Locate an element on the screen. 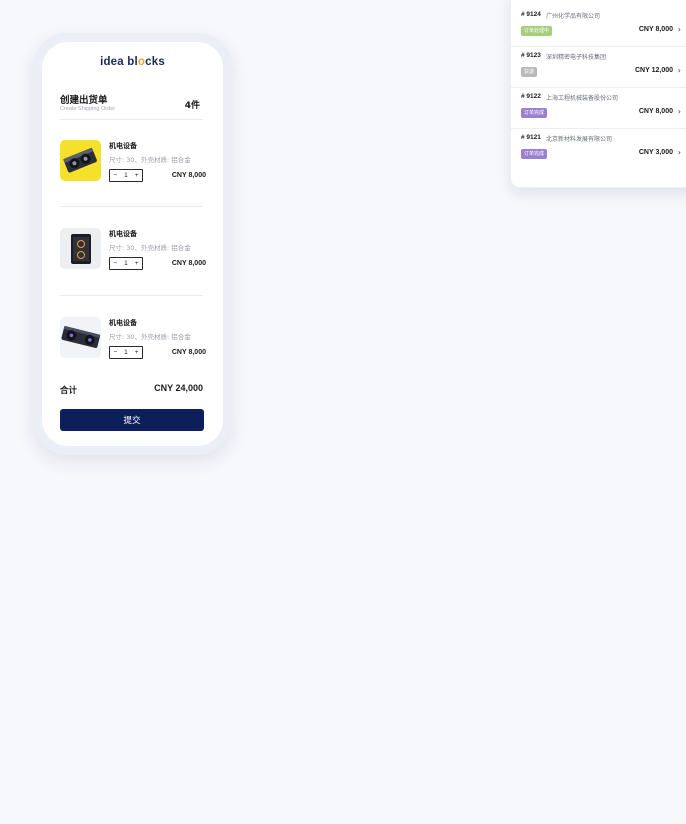 This screenshot has width=686, height=824. item-count: 4件 is located at coordinates (192, 106).